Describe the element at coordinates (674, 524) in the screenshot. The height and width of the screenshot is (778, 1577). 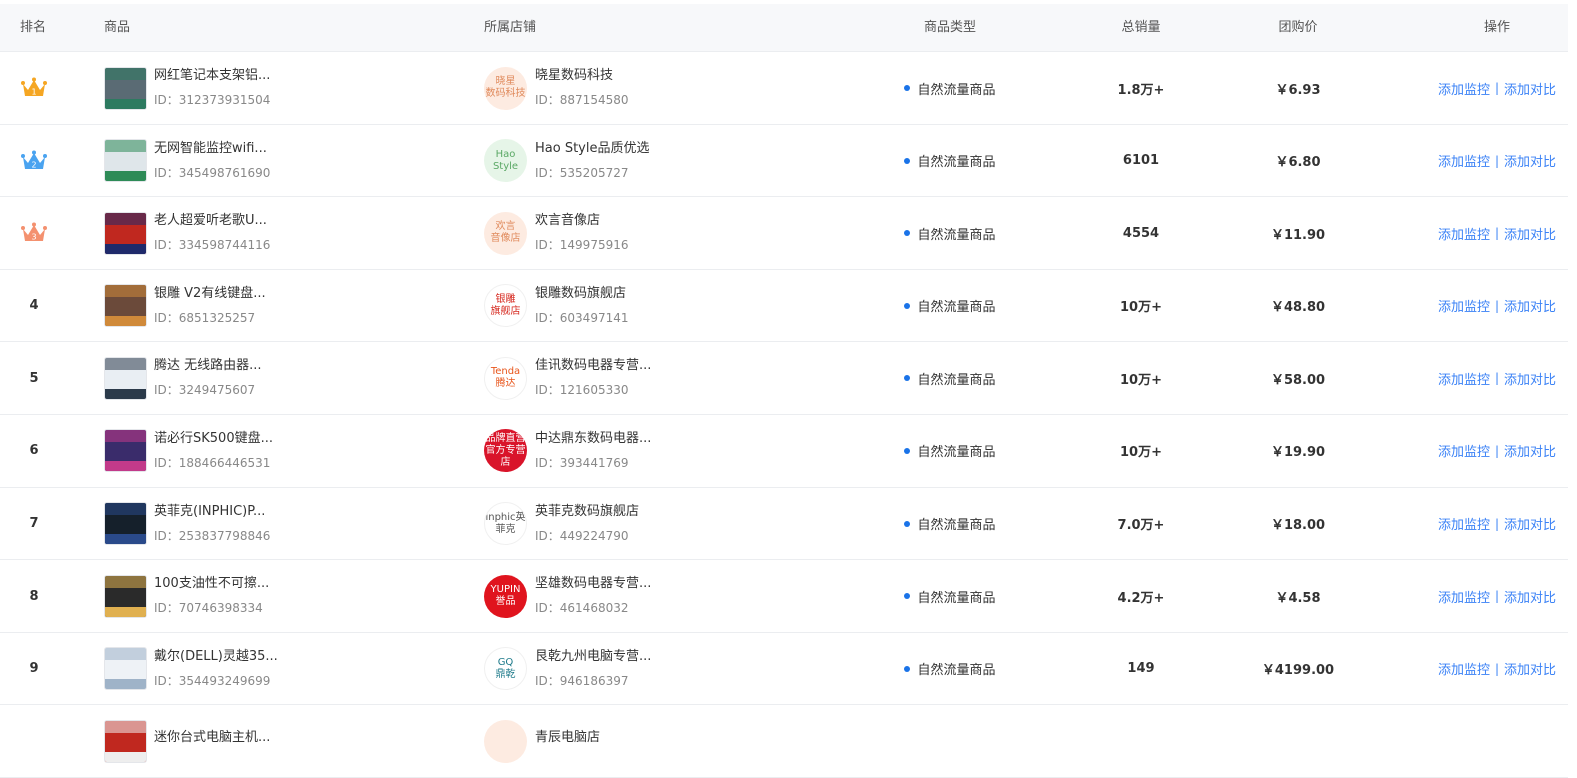
I see `shop-cell: inphic英菲克 英菲克数码旗舰店 ID：449224790` at that location.